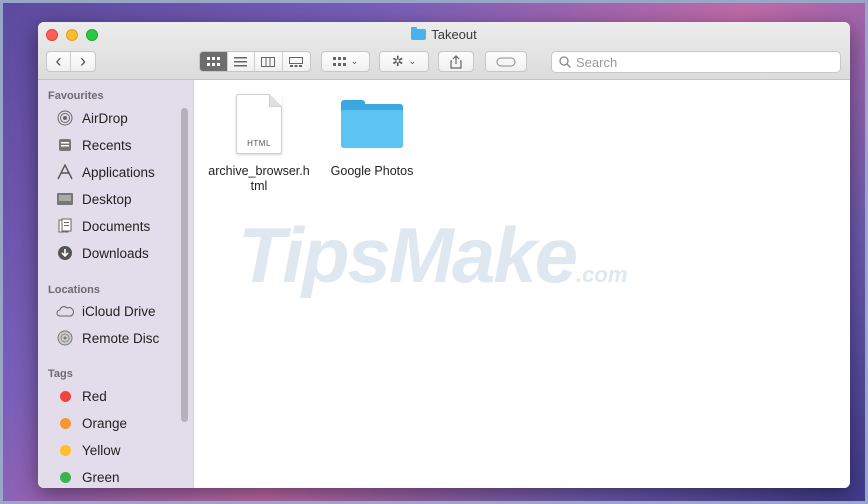 This screenshot has width=868, height=504. I want to click on group-icon, so click(339, 61).